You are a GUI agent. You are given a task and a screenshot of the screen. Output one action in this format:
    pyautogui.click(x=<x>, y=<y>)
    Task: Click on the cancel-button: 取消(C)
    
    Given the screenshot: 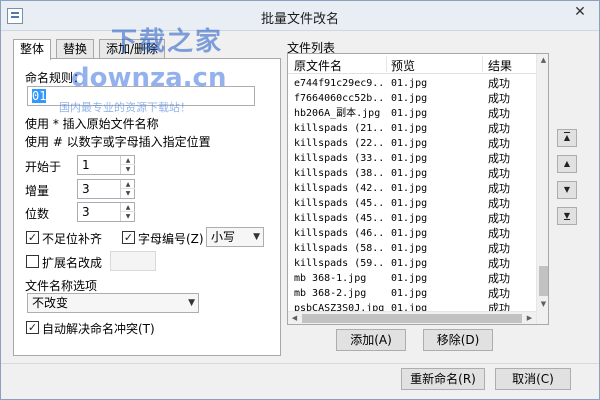 What is the action you would take?
    pyautogui.click(x=533, y=379)
    